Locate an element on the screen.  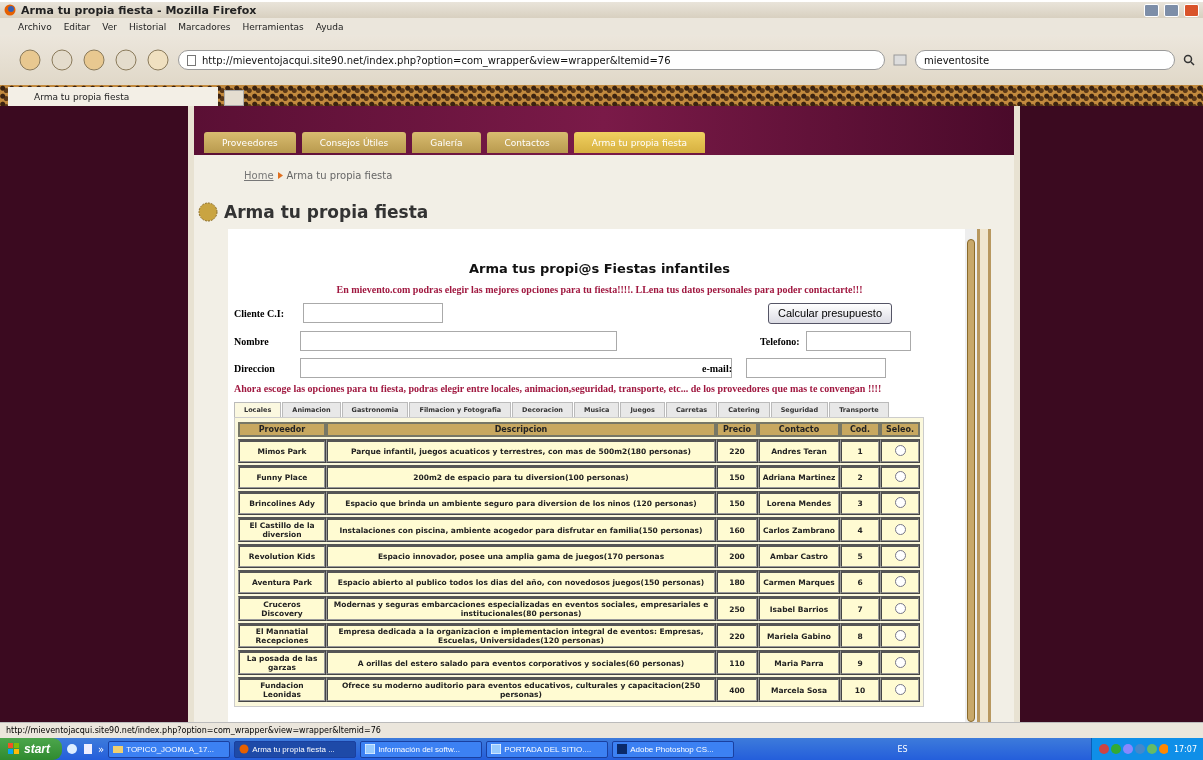
column-header: Proveedor is located at coordinates (282, 429).